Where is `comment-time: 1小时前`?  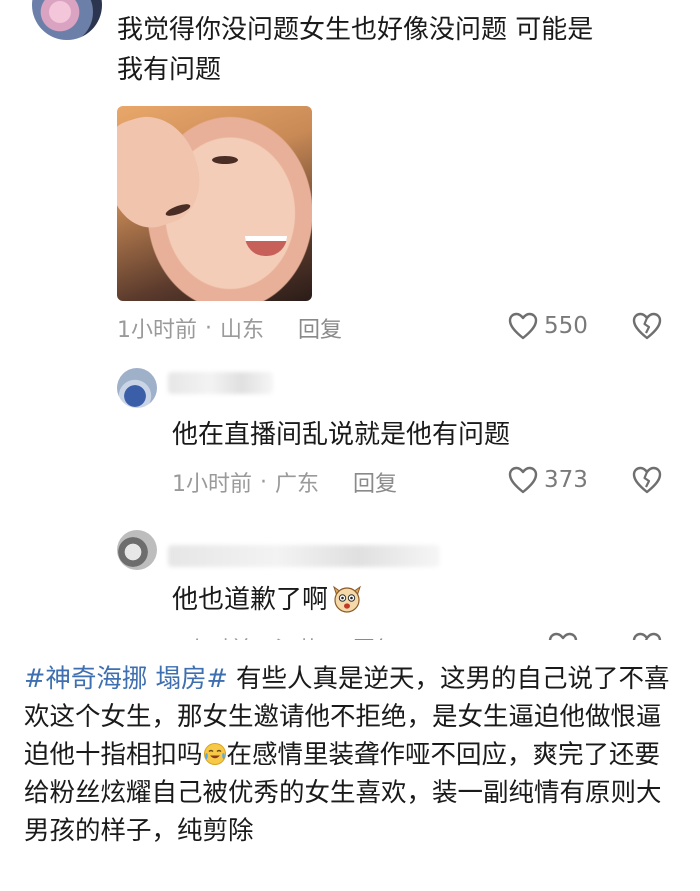 comment-time: 1小时前 is located at coordinates (157, 330).